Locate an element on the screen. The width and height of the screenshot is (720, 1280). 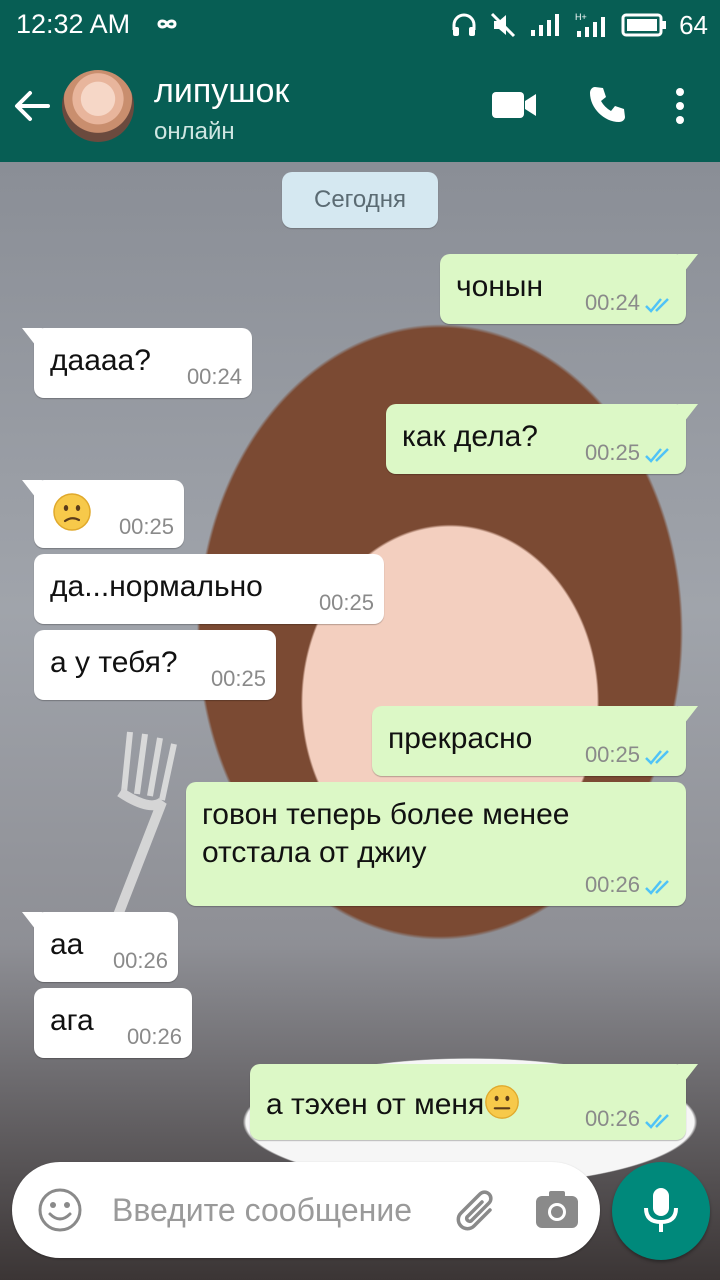
message-composer is located at coordinates (306, 1210).